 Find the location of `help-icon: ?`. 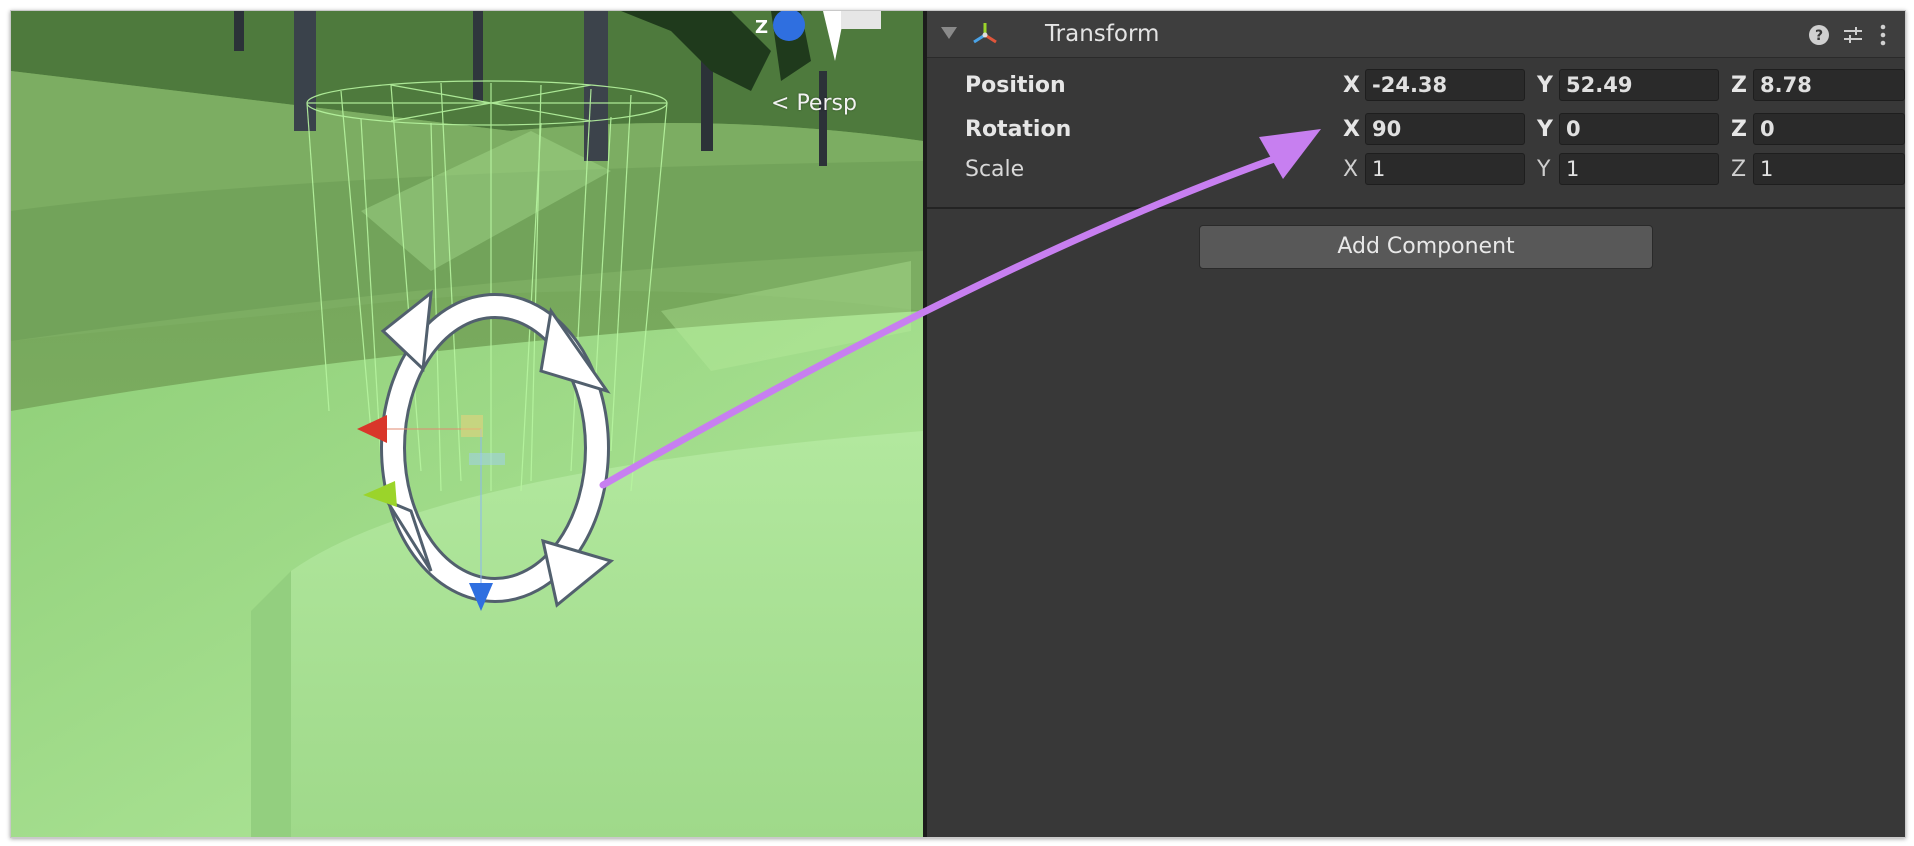

help-icon: ? is located at coordinates (1819, 35).